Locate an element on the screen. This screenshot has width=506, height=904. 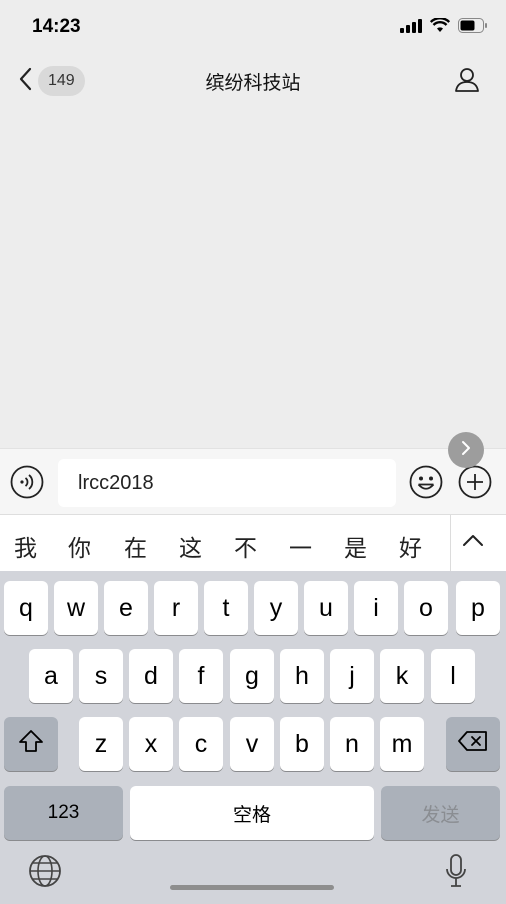
floating-arrow-button is located at coordinates (466, 450).